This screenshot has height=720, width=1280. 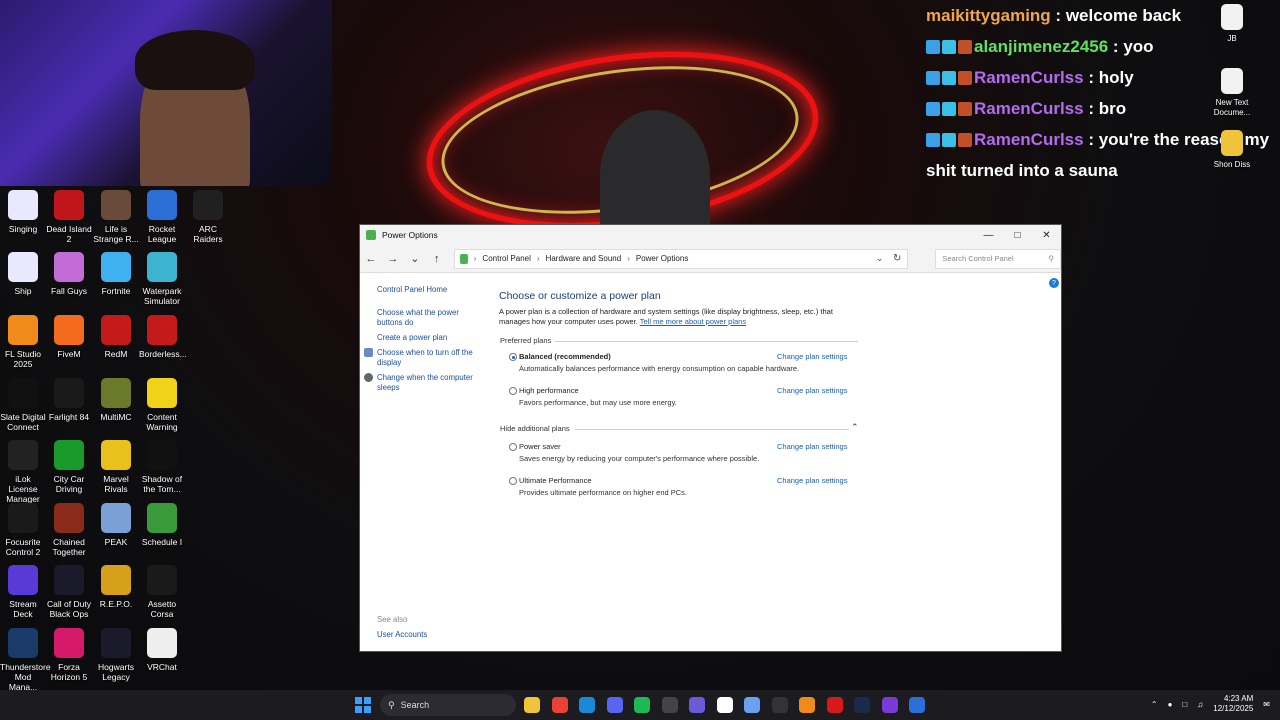 I want to click on collapse-chevron-icon: ⌃, so click(x=855, y=427).